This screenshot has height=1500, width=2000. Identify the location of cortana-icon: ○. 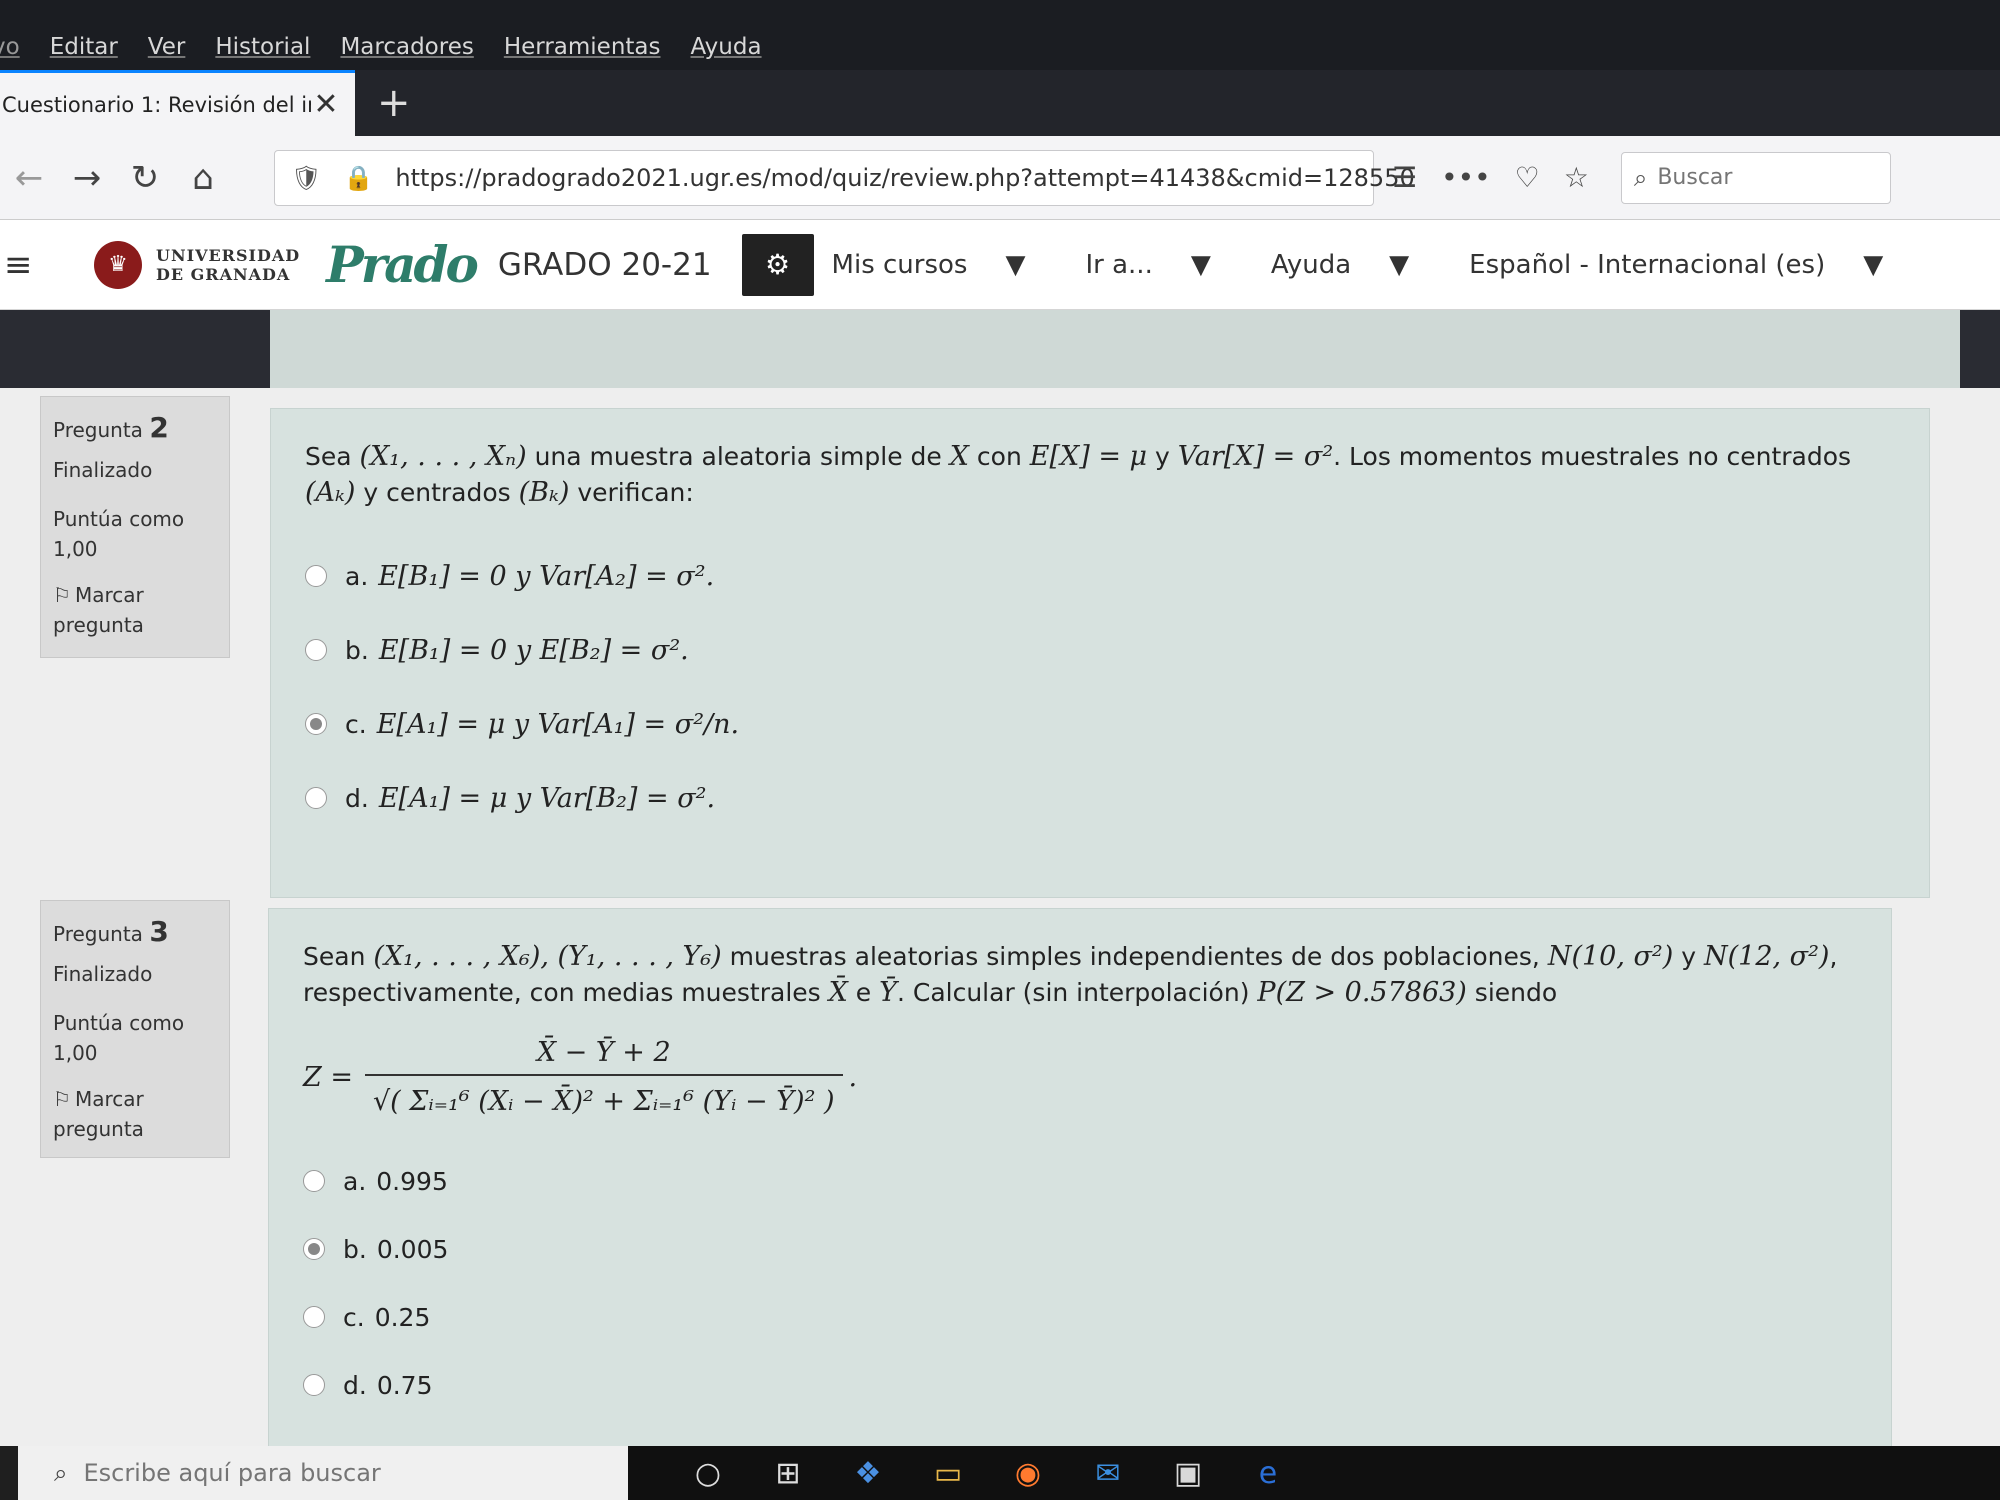
(708, 1473).